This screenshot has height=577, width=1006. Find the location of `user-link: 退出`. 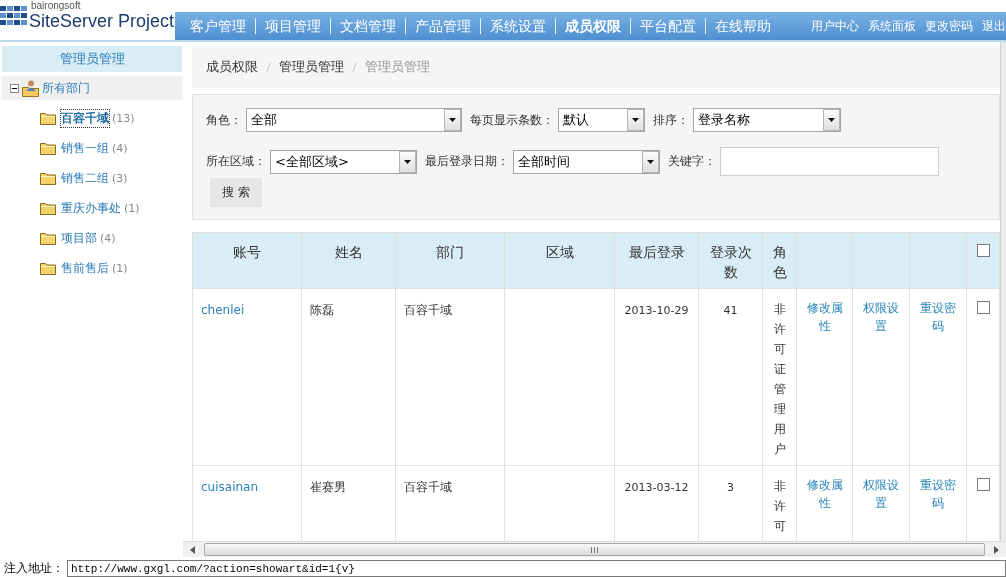

user-link: 退出 is located at coordinates (994, 26).